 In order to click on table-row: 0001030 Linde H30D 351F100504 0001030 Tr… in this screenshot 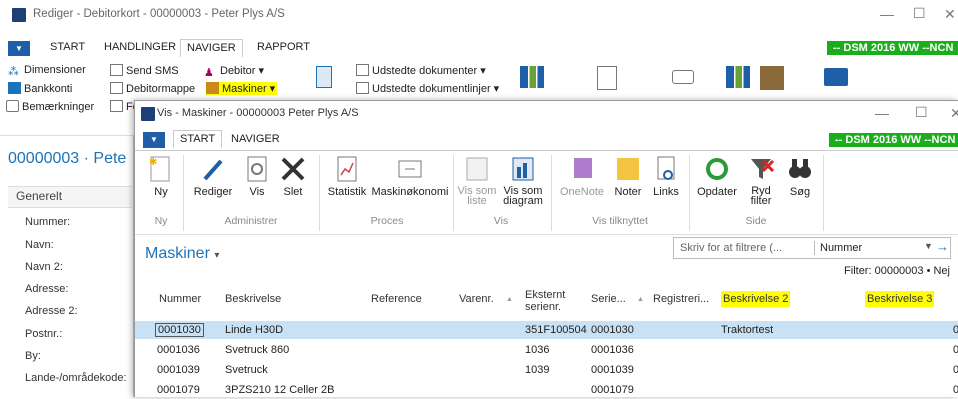, I will do `click(546, 330)`.